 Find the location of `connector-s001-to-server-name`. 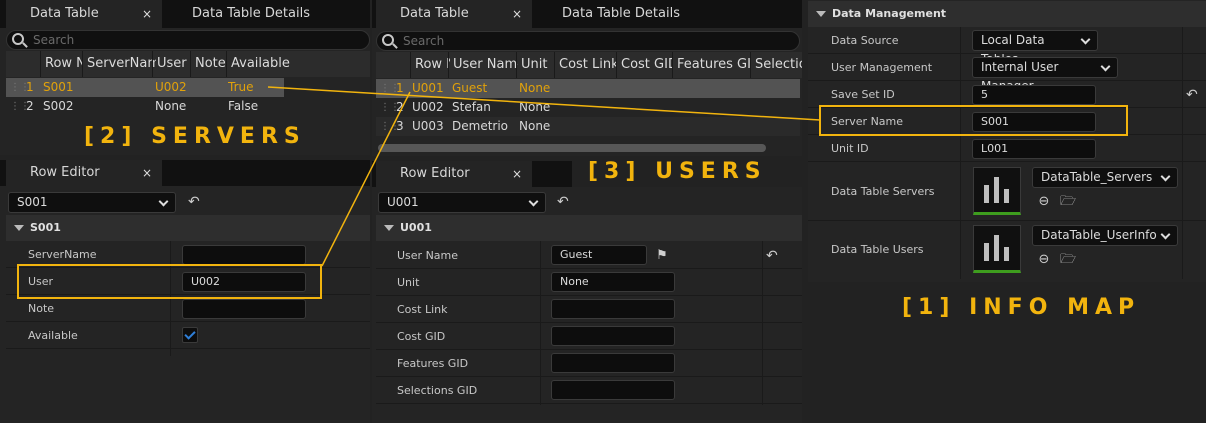

connector-s001-to-server-name is located at coordinates (544, 103).